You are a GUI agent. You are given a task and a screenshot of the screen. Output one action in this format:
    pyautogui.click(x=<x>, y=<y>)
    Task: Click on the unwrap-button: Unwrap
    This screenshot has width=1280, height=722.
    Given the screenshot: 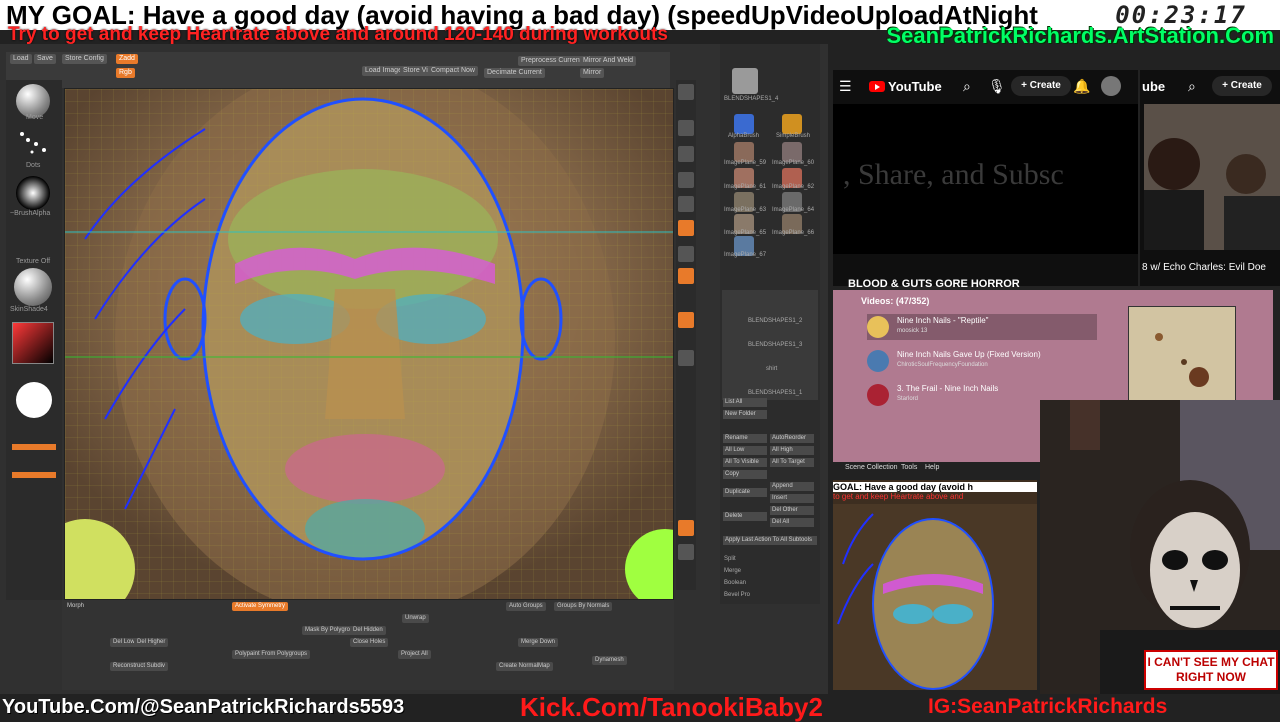 What is the action you would take?
    pyautogui.click(x=415, y=618)
    